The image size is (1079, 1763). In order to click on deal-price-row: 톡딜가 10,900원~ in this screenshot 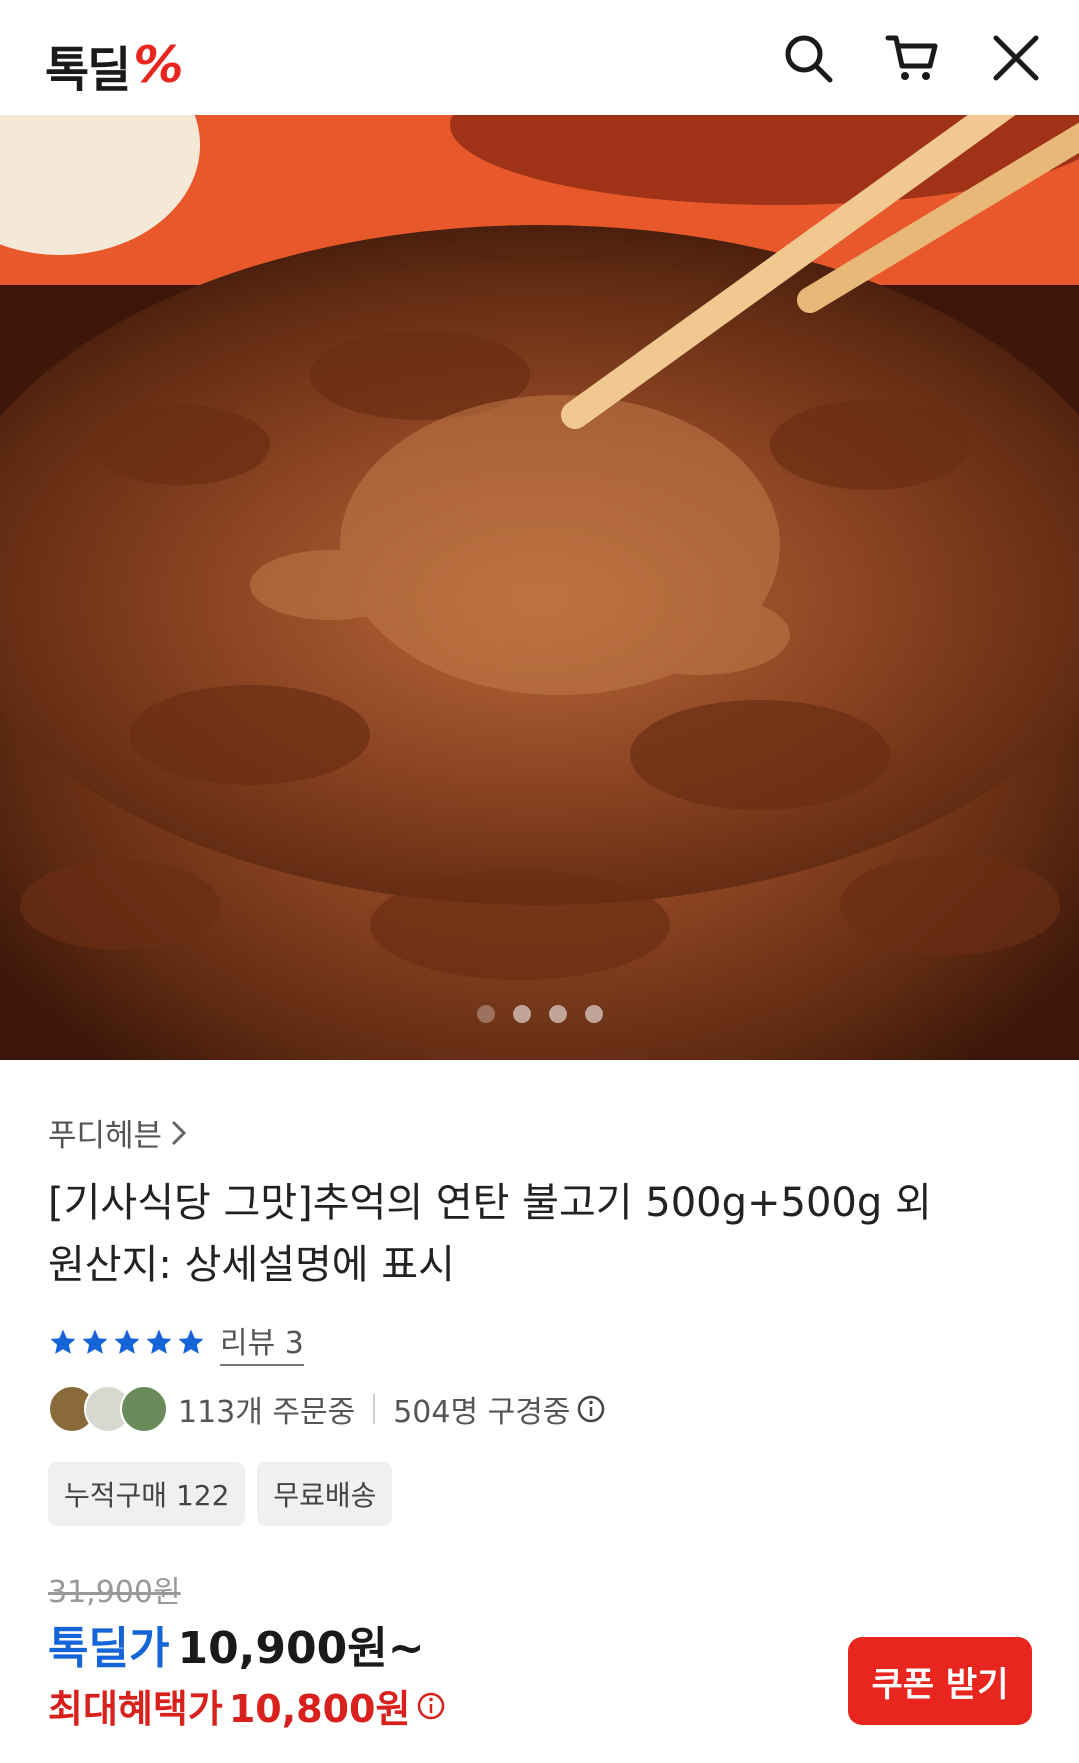, I will do `click(236, 1644)`.